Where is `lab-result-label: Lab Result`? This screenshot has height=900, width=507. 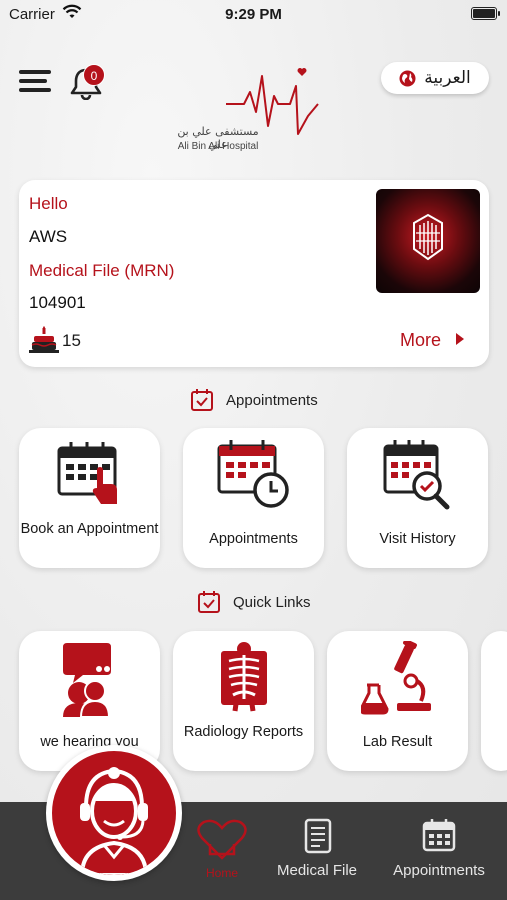 lab-result-label: Lab Result is located at coordinates (397, 742).